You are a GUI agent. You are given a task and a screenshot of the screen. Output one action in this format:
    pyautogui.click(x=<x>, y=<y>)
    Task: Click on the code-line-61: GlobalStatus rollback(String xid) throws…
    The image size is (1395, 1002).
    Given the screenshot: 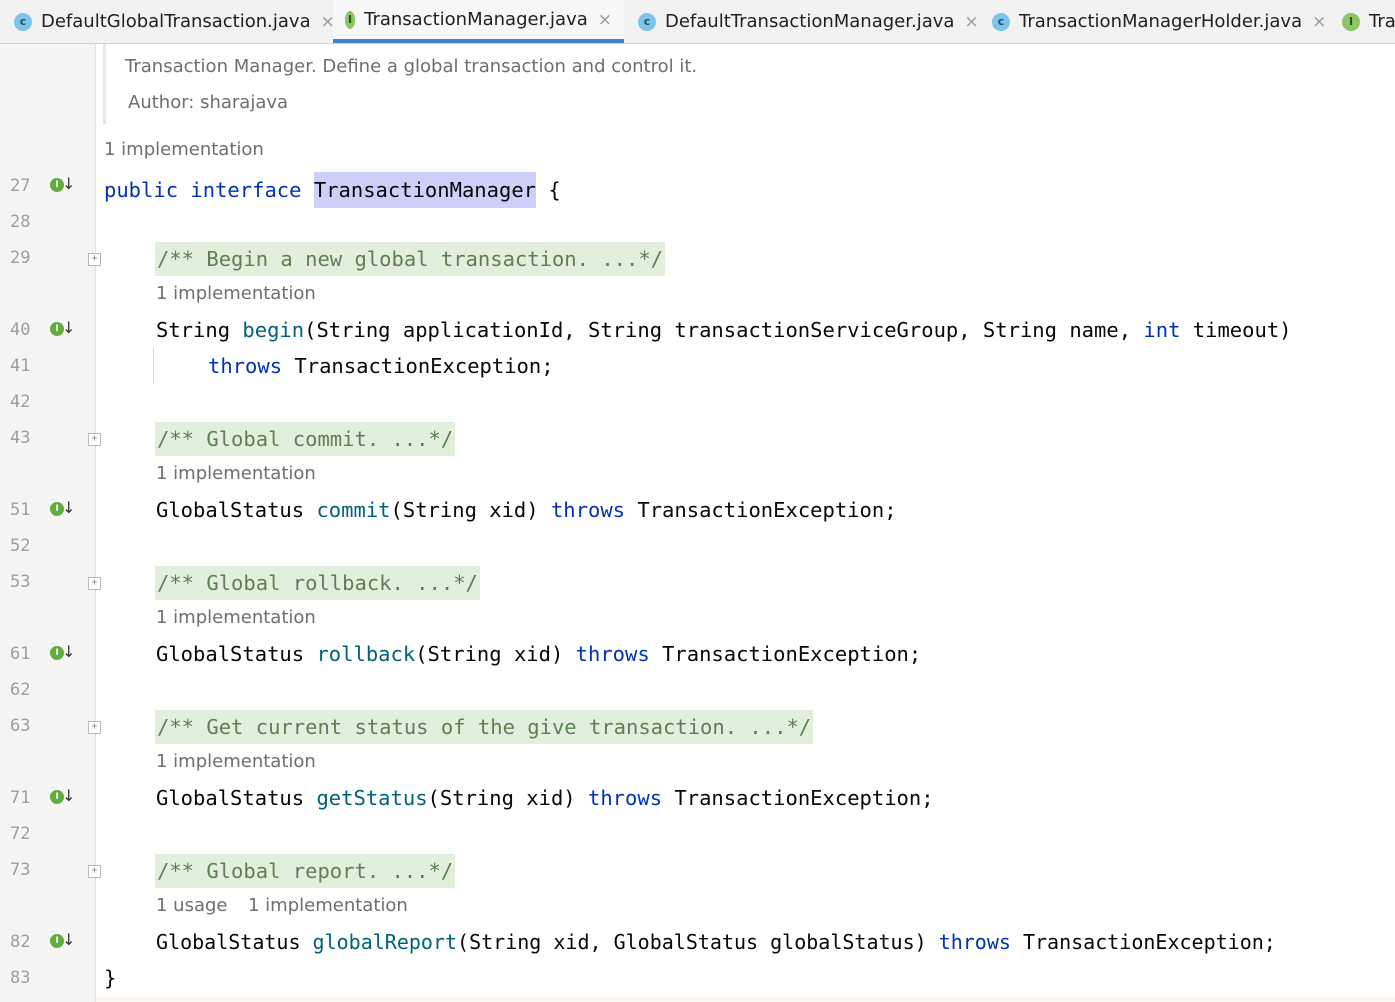 What is the action you would take?
    pyautogui.click(x=538, y=654)
    